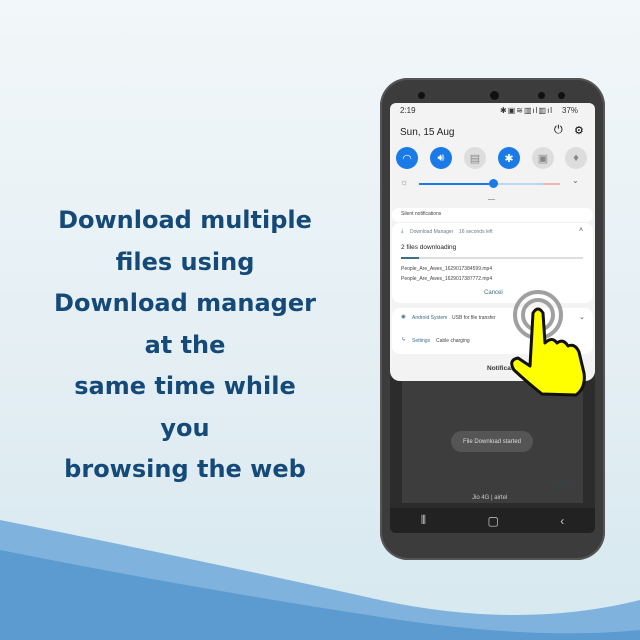 This screenshot has height=640, width=640. Describe the element at coordinates (527, 110) in the screenshot. I see `status-icons: ✱▣≋▥ıl▥ıl` at that location.